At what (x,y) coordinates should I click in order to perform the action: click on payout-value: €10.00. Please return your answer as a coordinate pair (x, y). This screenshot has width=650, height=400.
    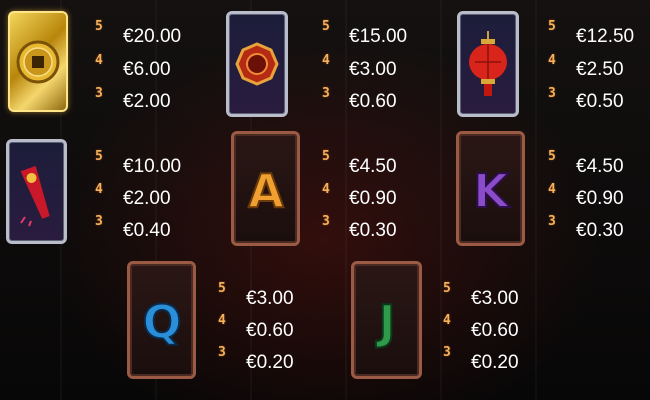
    Looking at the image, I should click on (152, 166).